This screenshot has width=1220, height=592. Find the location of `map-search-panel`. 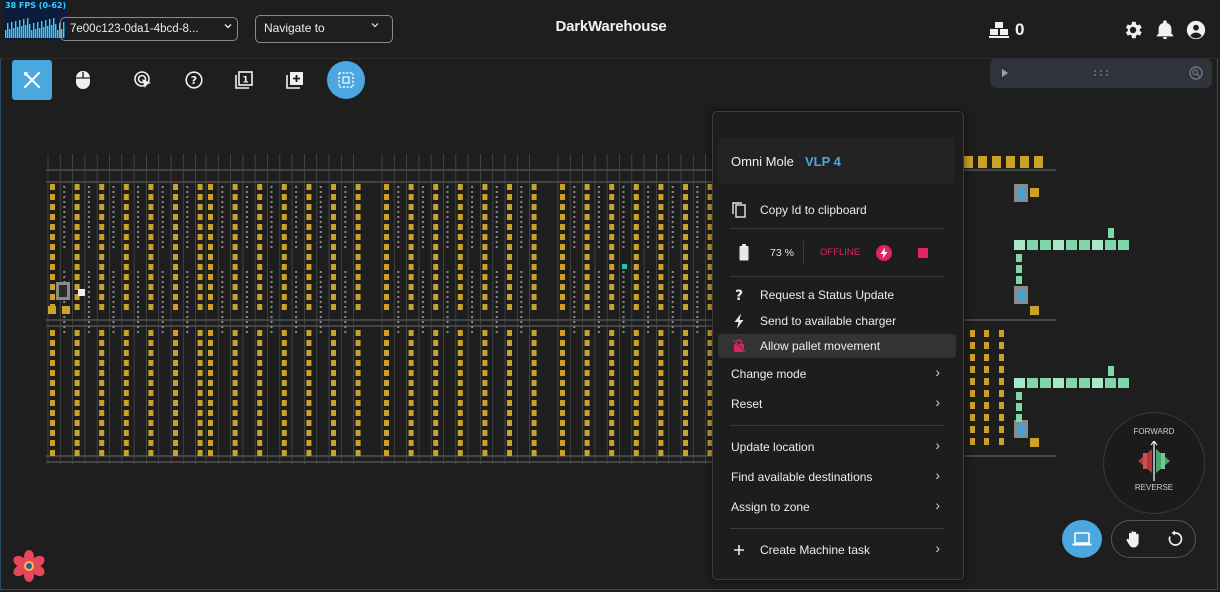

map-search-panel is located at coordinates (1101, 73).